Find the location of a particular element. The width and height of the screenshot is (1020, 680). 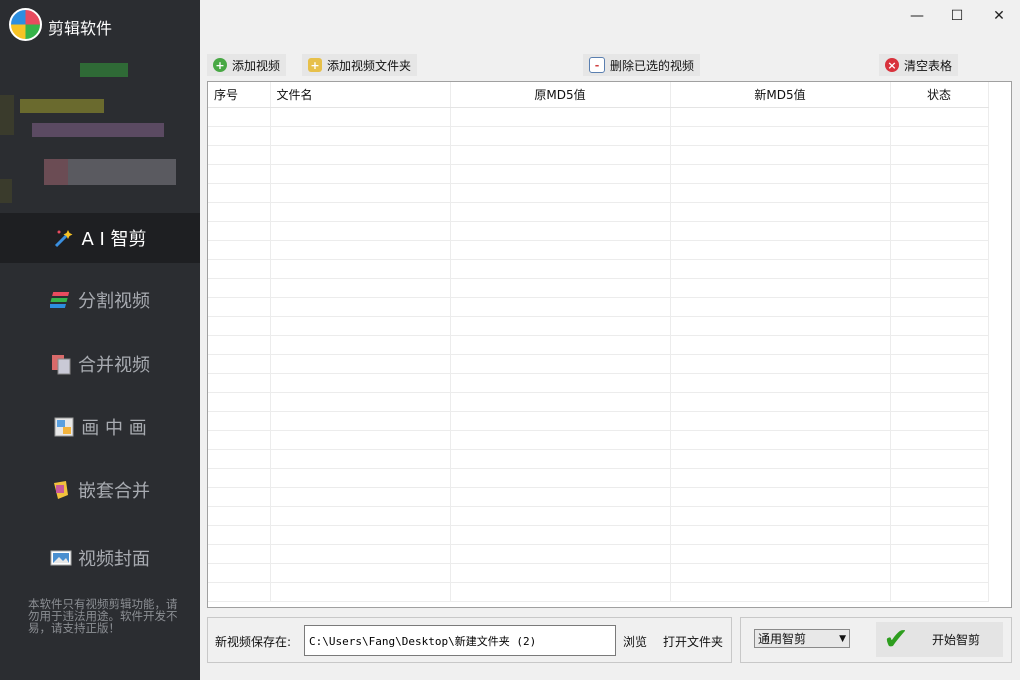

add-folder-button: + 添加视频文件夹 is located at coordinates (360, 65).